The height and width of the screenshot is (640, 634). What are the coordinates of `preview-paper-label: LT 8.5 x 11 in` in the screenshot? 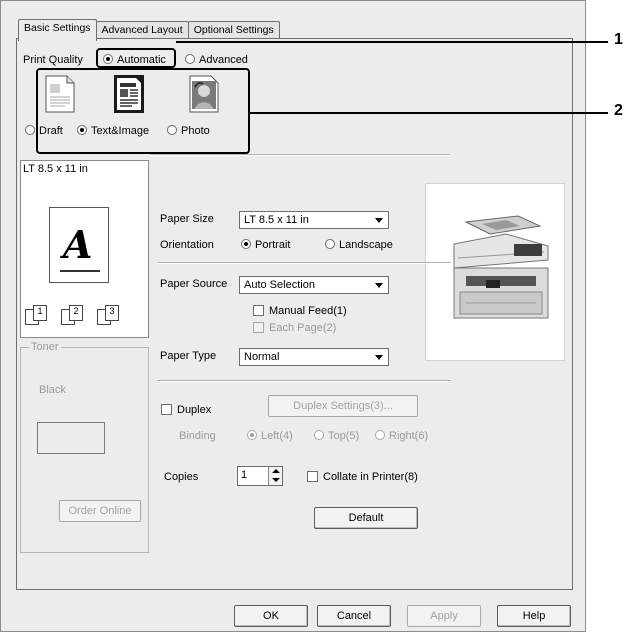 It's located at (55, 169).